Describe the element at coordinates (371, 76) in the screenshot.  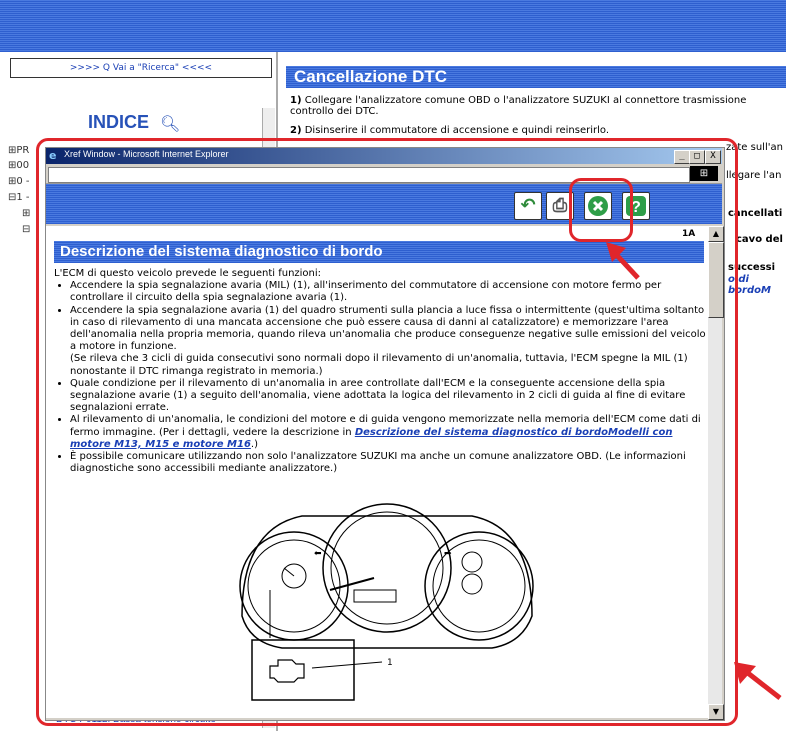
I see `right-section-title: Cancellazione DTC` at that location.